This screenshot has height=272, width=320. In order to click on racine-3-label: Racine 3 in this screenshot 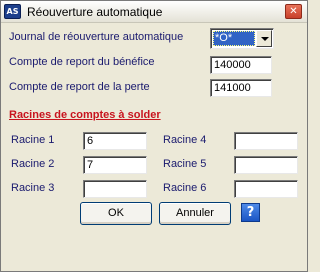, I will do `click(33, 188)`.